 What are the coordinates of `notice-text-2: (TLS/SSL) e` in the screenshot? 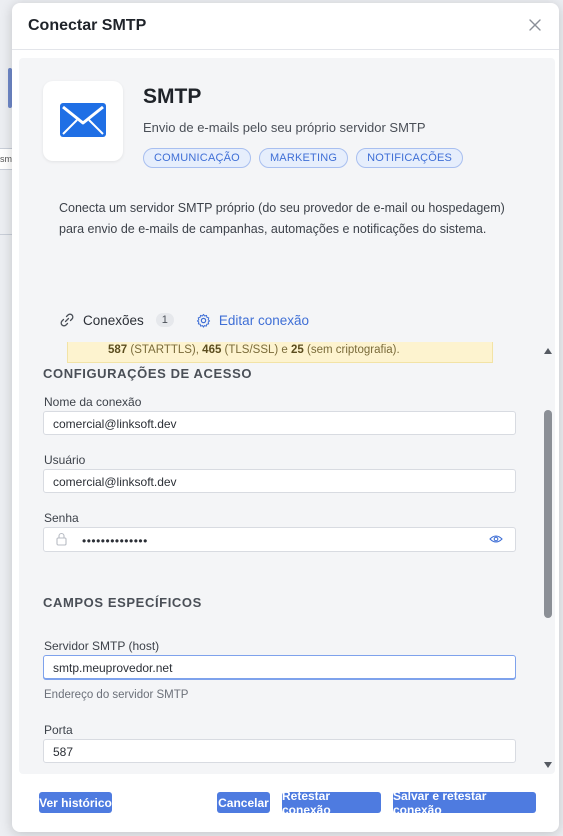 It's located at (256, 350).